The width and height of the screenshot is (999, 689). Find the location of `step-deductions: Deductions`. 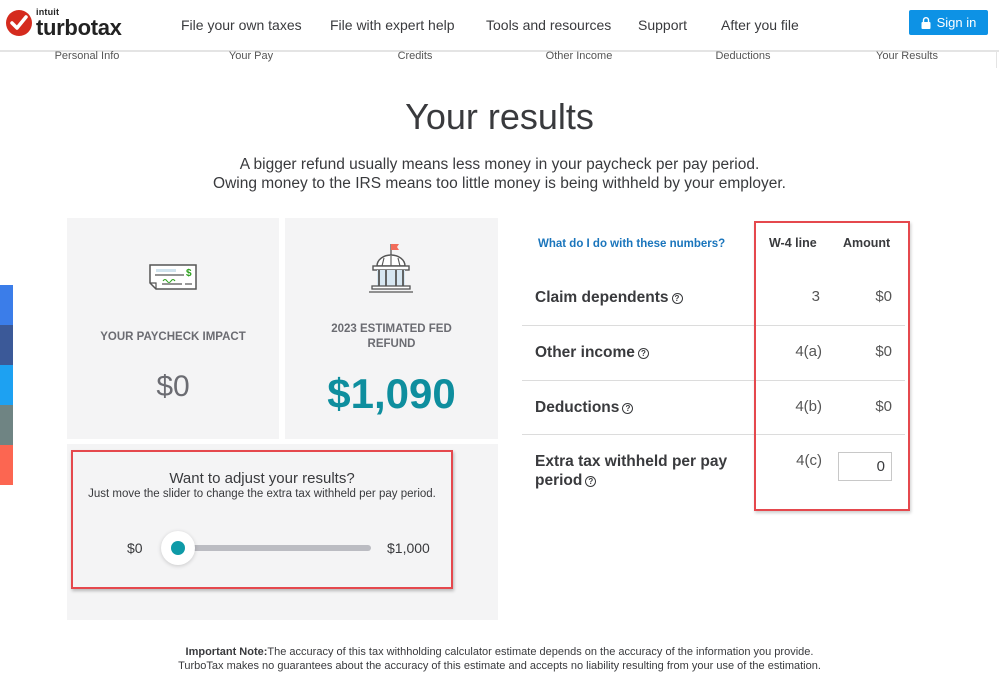

step-deductions: Deductions is located at coordinates (742, 56).